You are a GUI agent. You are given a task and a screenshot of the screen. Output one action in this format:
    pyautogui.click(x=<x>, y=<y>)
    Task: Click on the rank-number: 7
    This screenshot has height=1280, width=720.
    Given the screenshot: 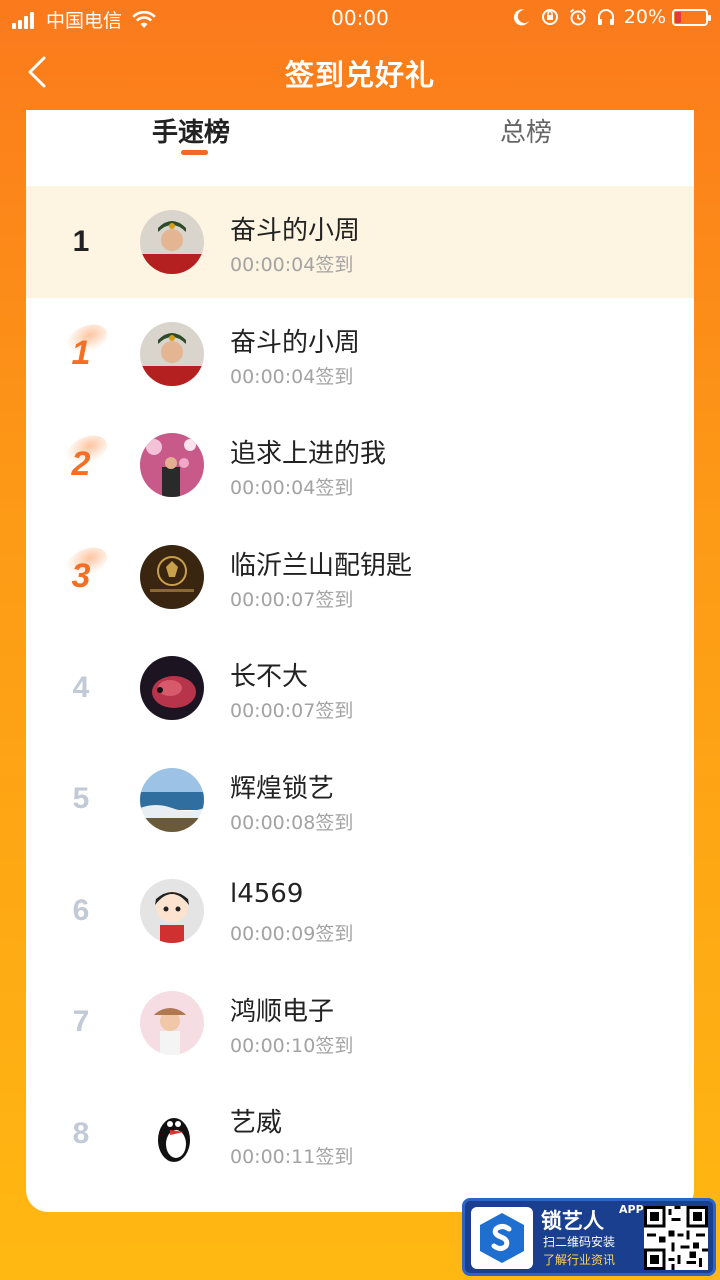 What is the action you would take?
    pyautogui.click(x=81, y=1022)
    